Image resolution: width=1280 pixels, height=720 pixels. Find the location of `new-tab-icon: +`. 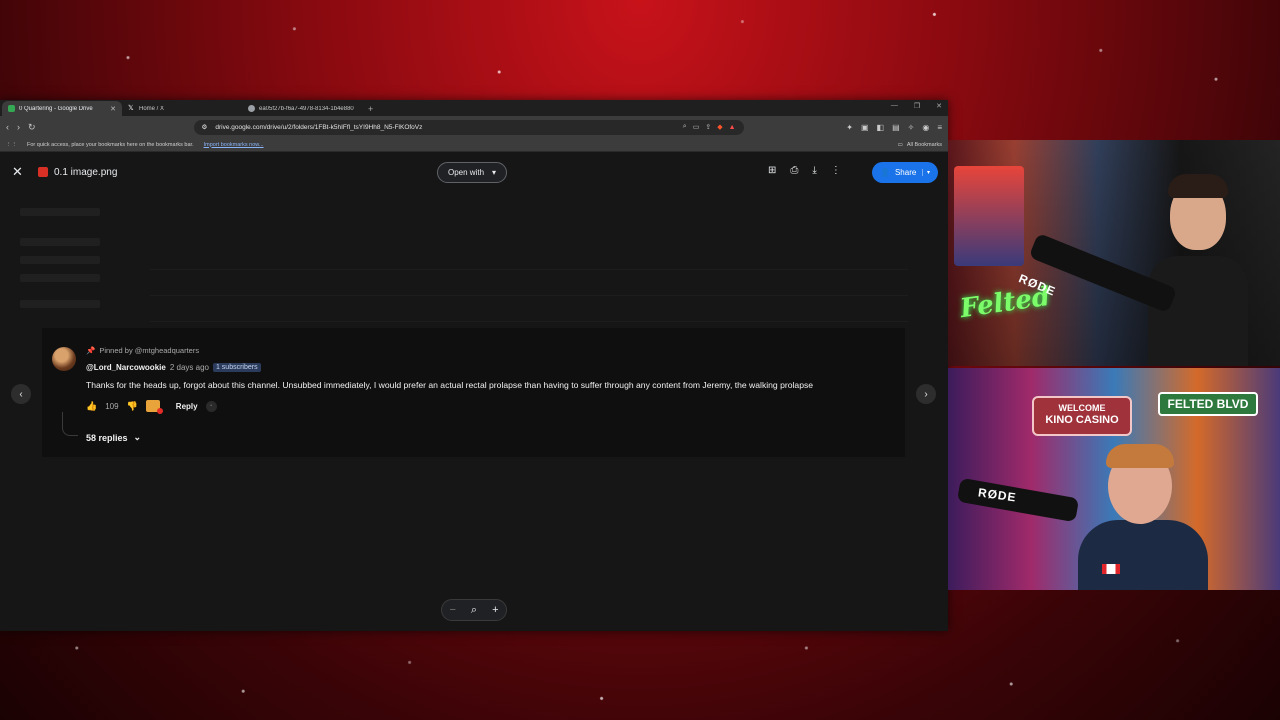

new-tab-icon: + is located at coordinates (370, 108).